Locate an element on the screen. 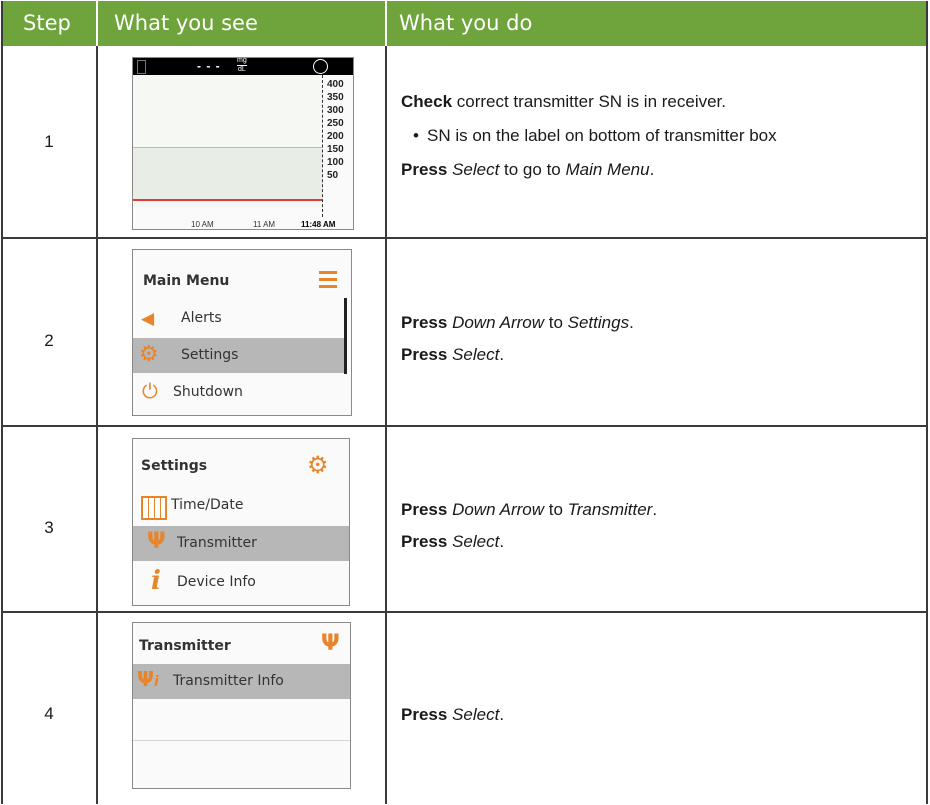  step-number: 3 is located at coordinates (49, 527).